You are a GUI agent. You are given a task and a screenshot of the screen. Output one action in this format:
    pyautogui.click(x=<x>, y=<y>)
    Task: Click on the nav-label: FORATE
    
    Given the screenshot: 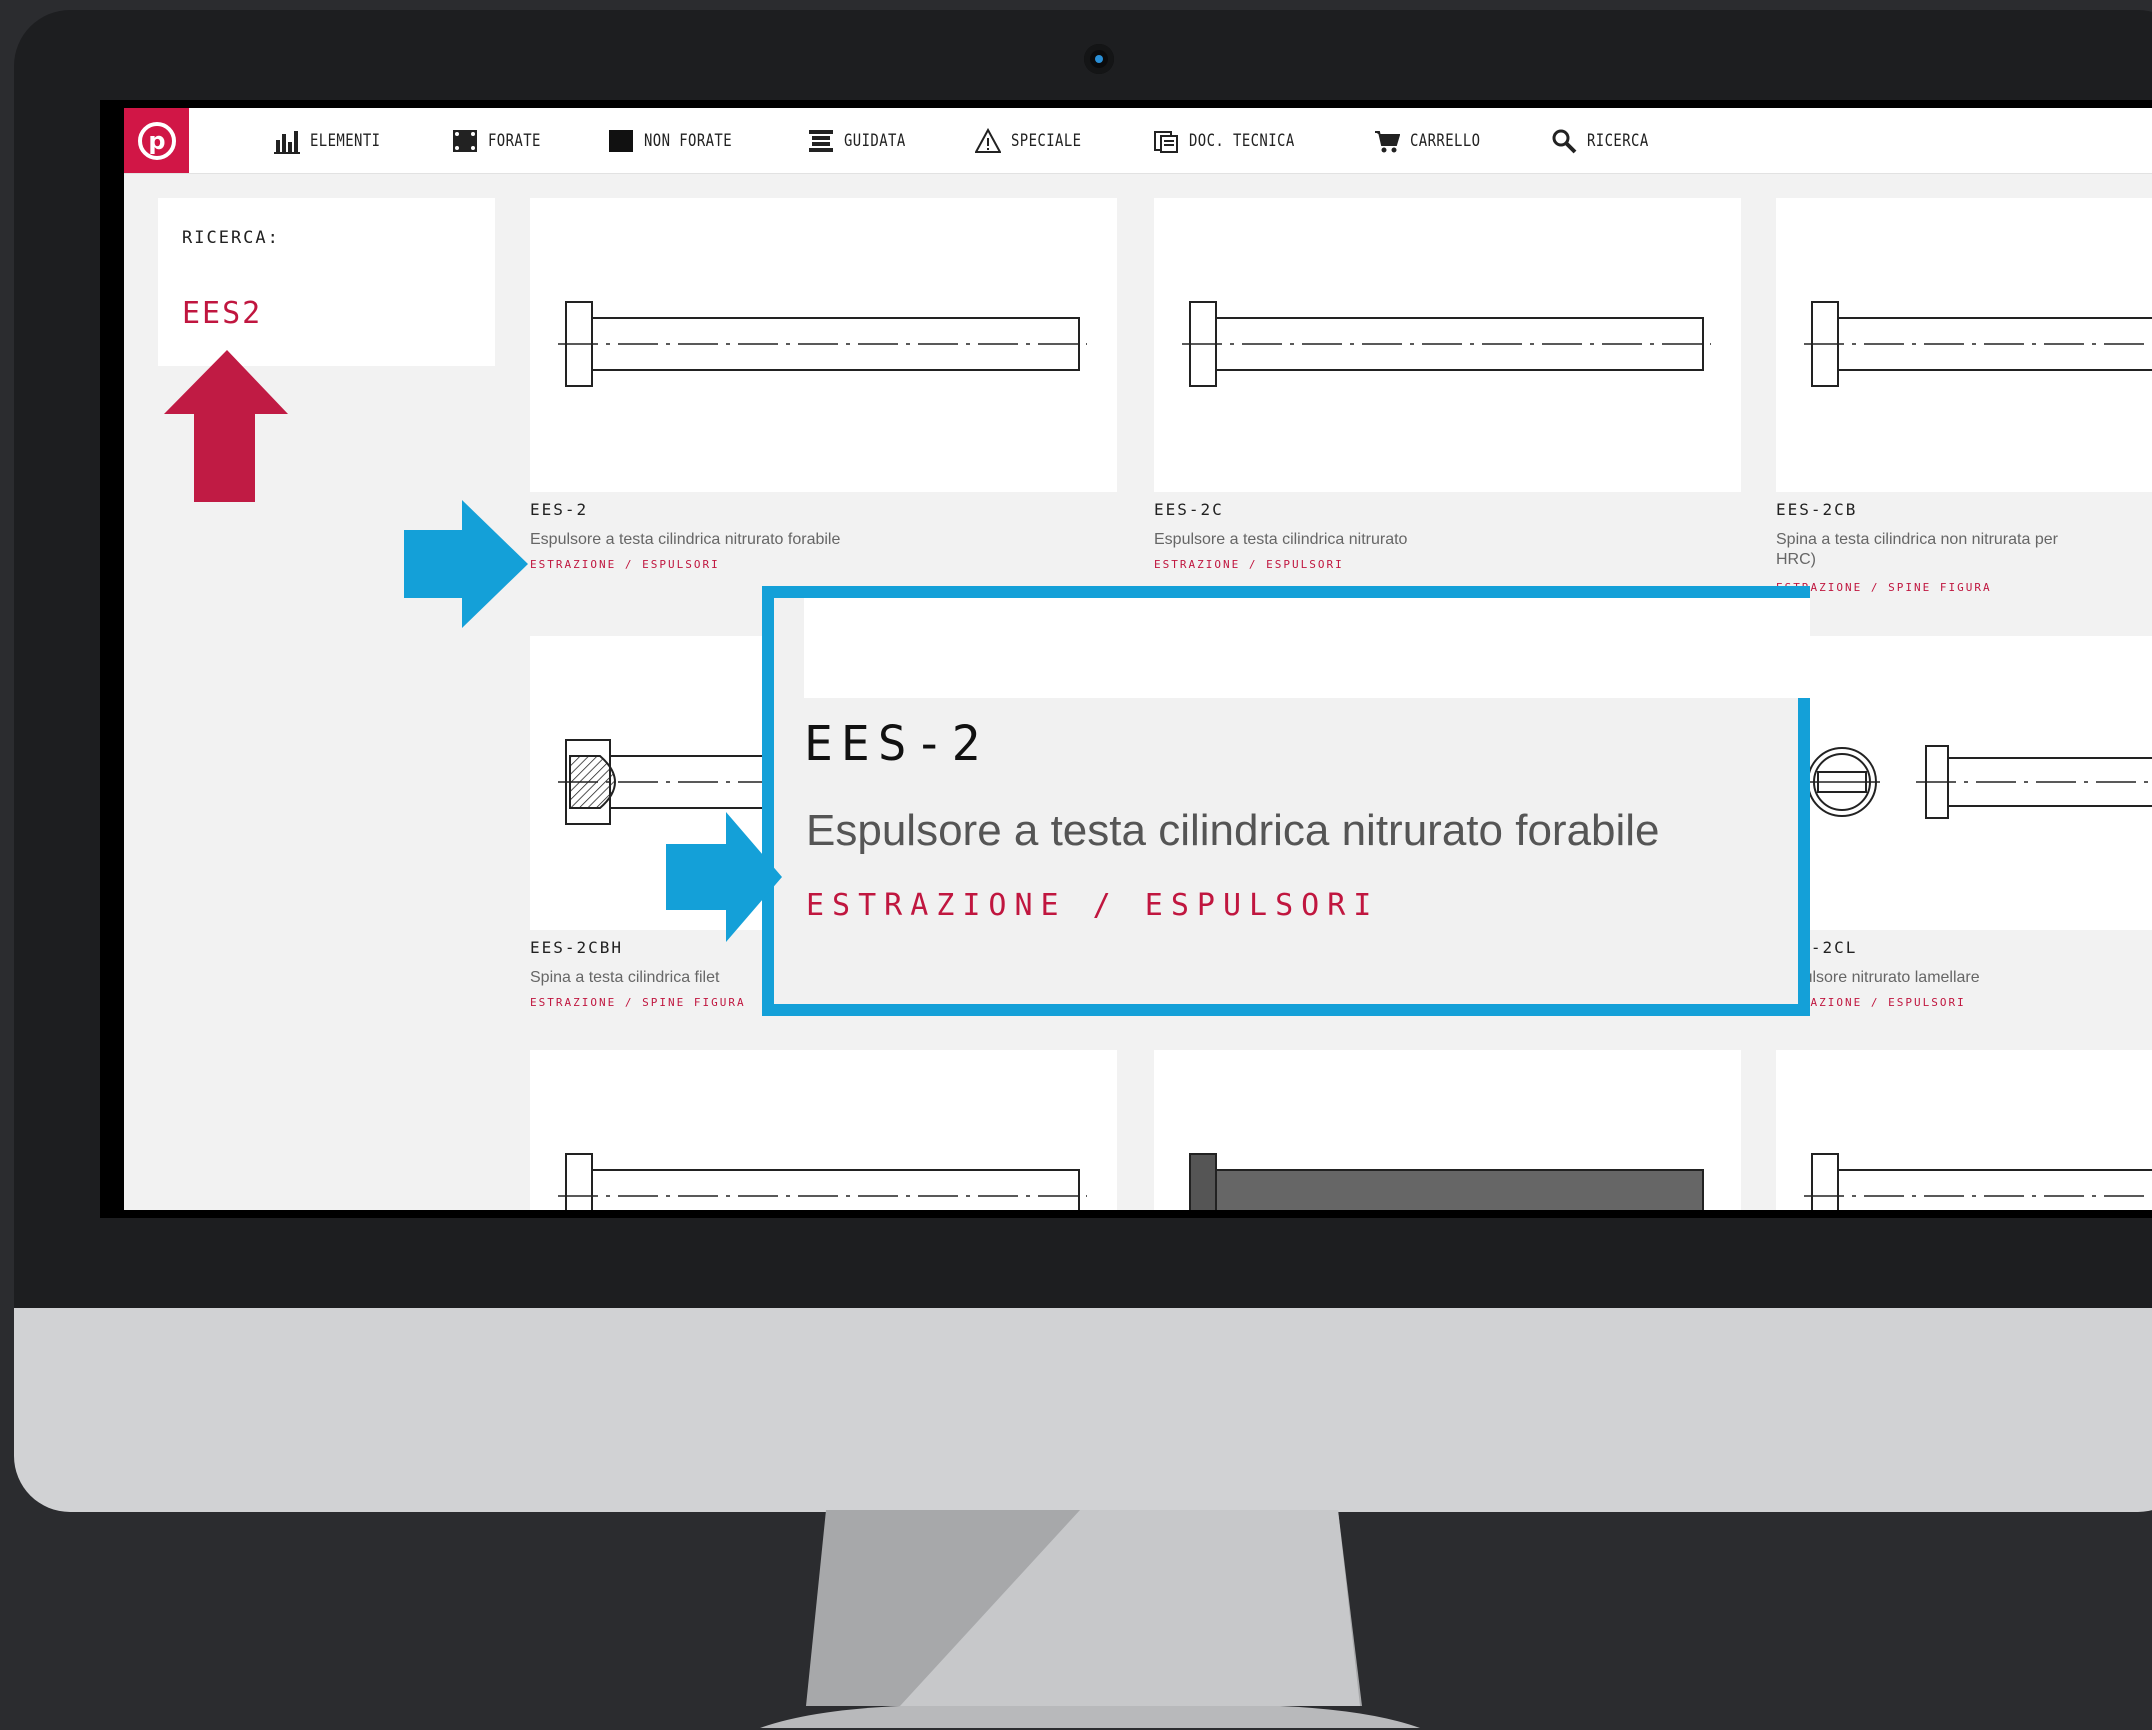 What is the action you would take?
    pyautogui.click(x=514, y=140)
    